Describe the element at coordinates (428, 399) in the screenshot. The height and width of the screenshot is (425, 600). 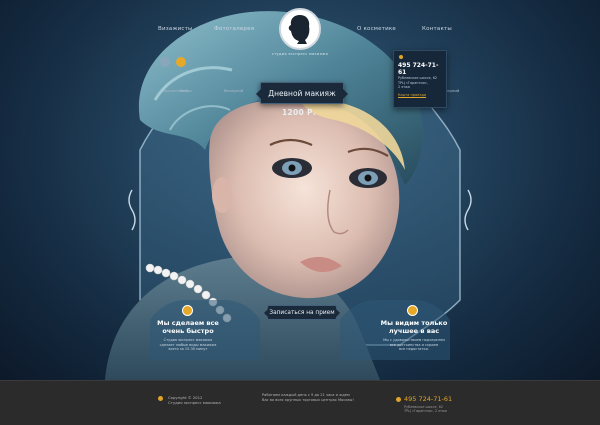
I see `footer-phone: 495 724-71-61` at that location.